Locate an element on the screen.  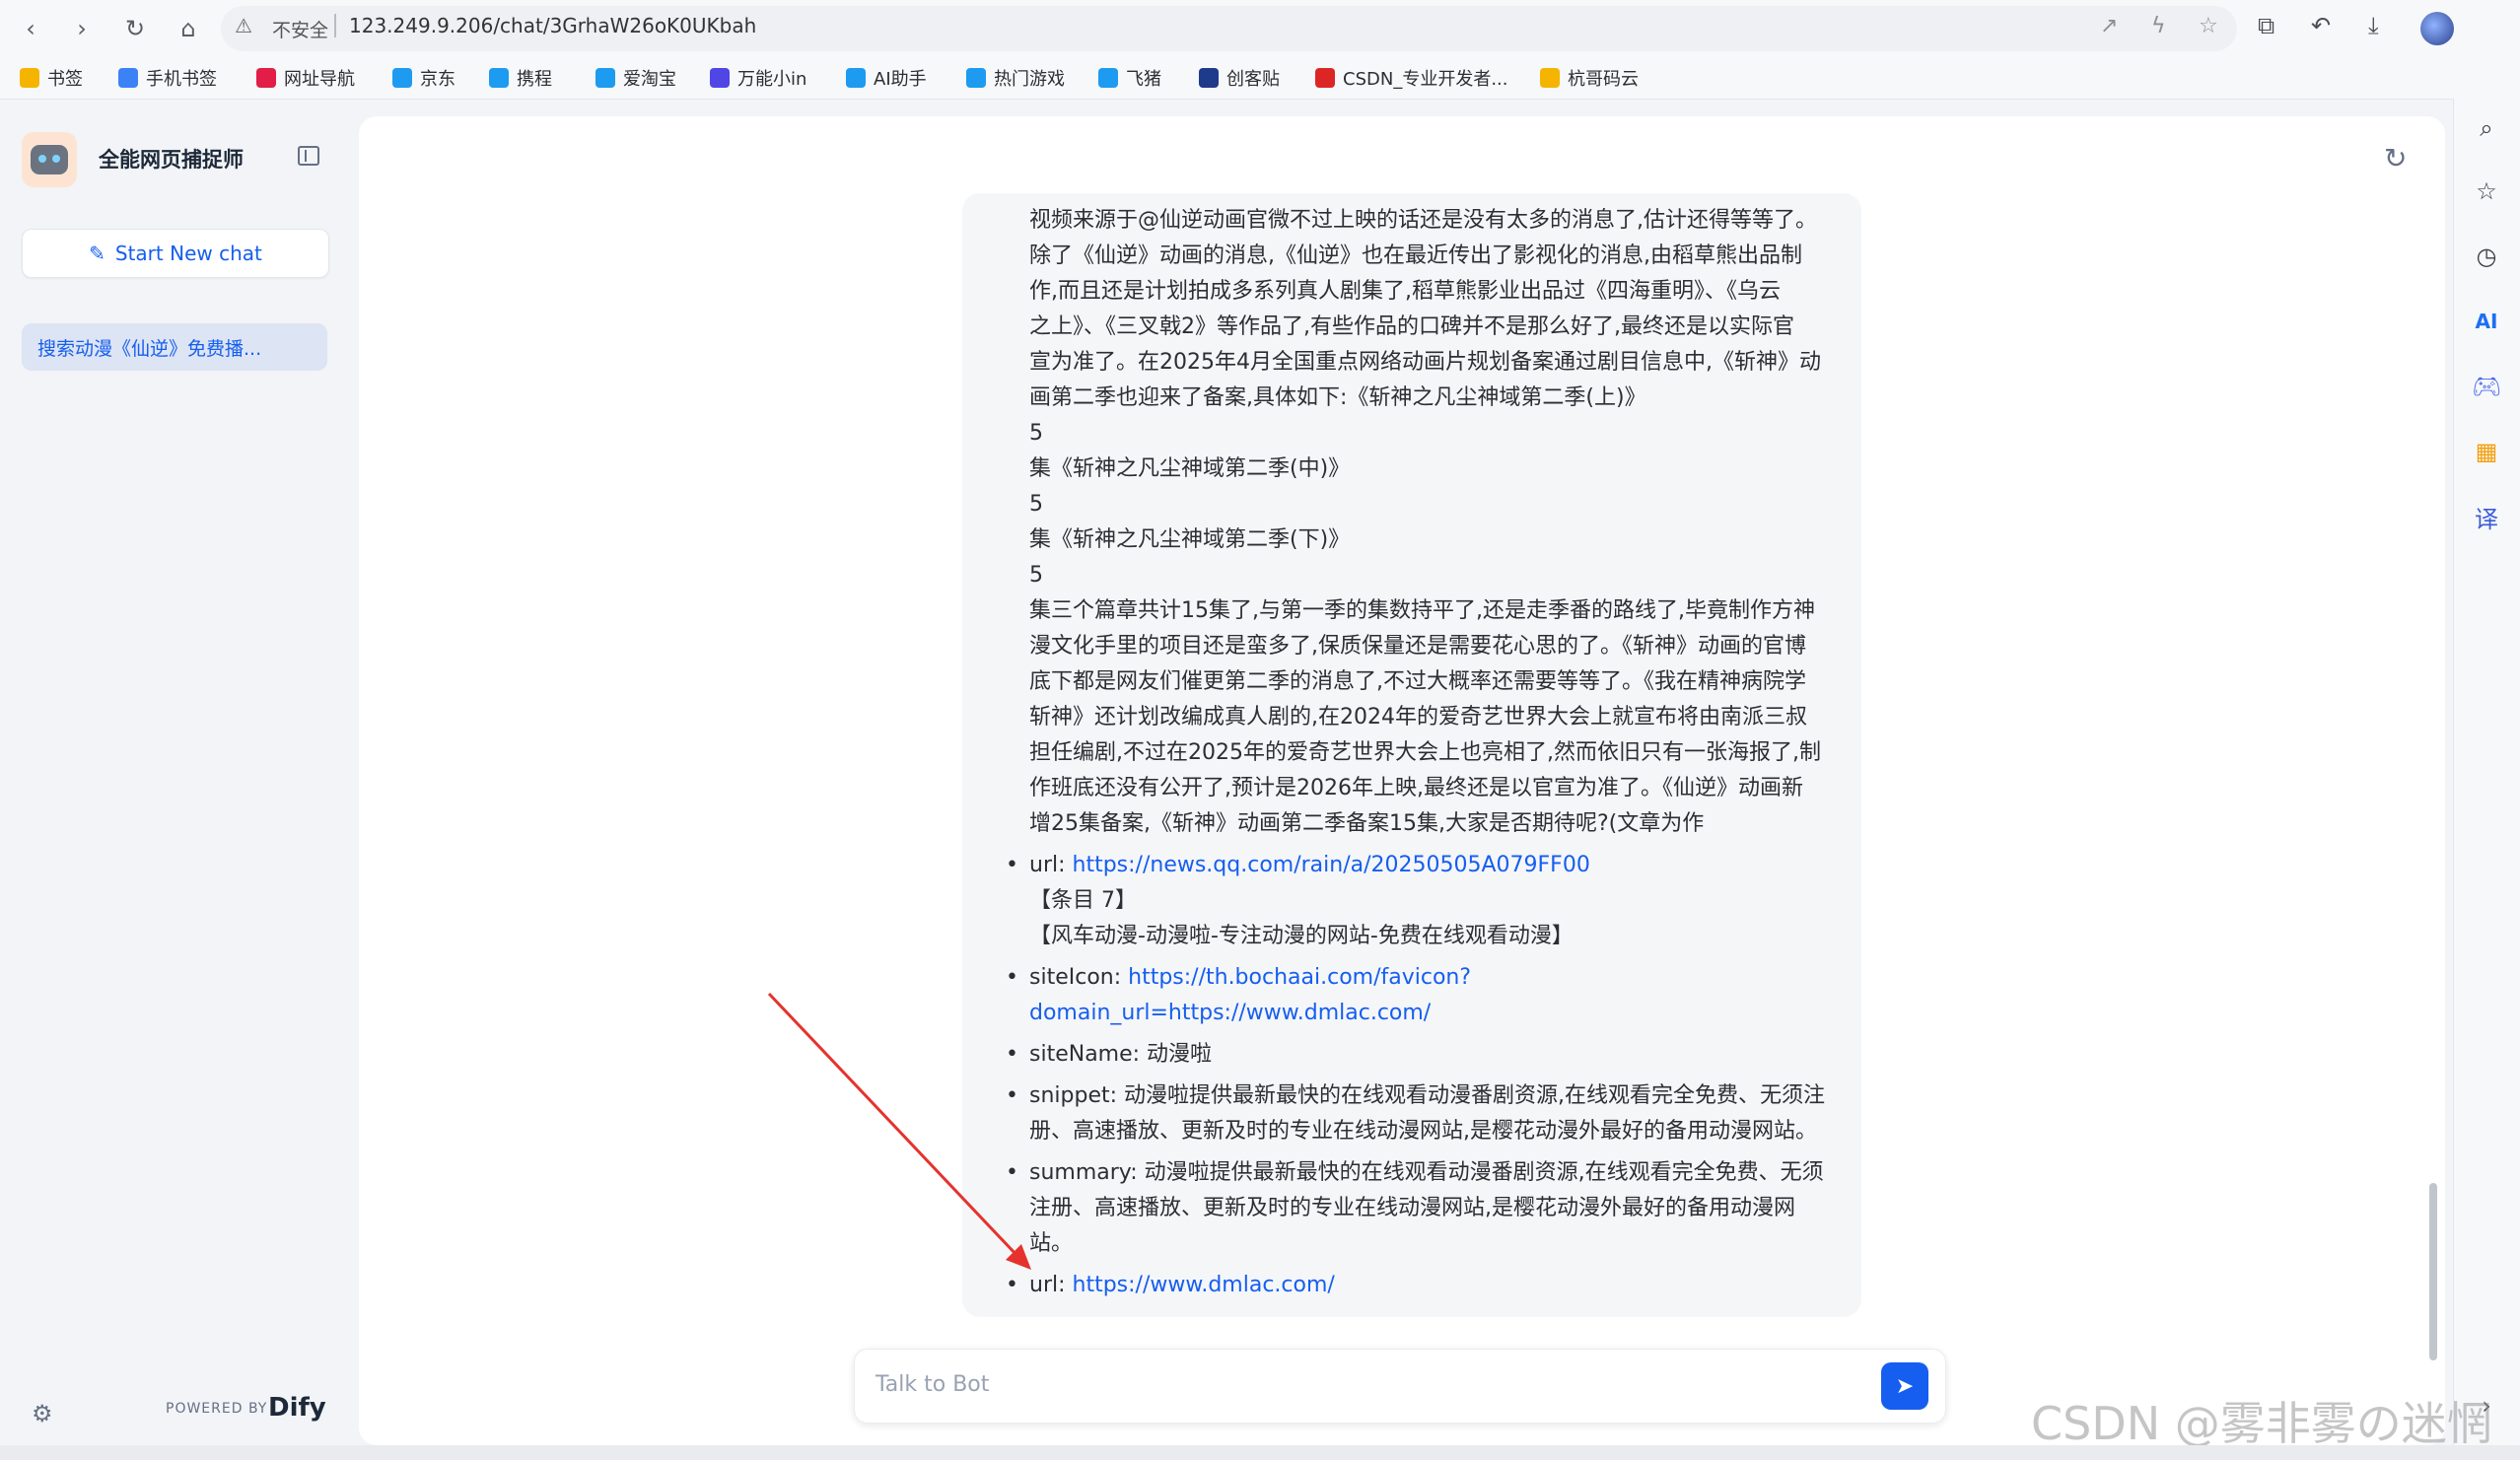
search-icon: ⌕ is located at coordinates (2486, 128).